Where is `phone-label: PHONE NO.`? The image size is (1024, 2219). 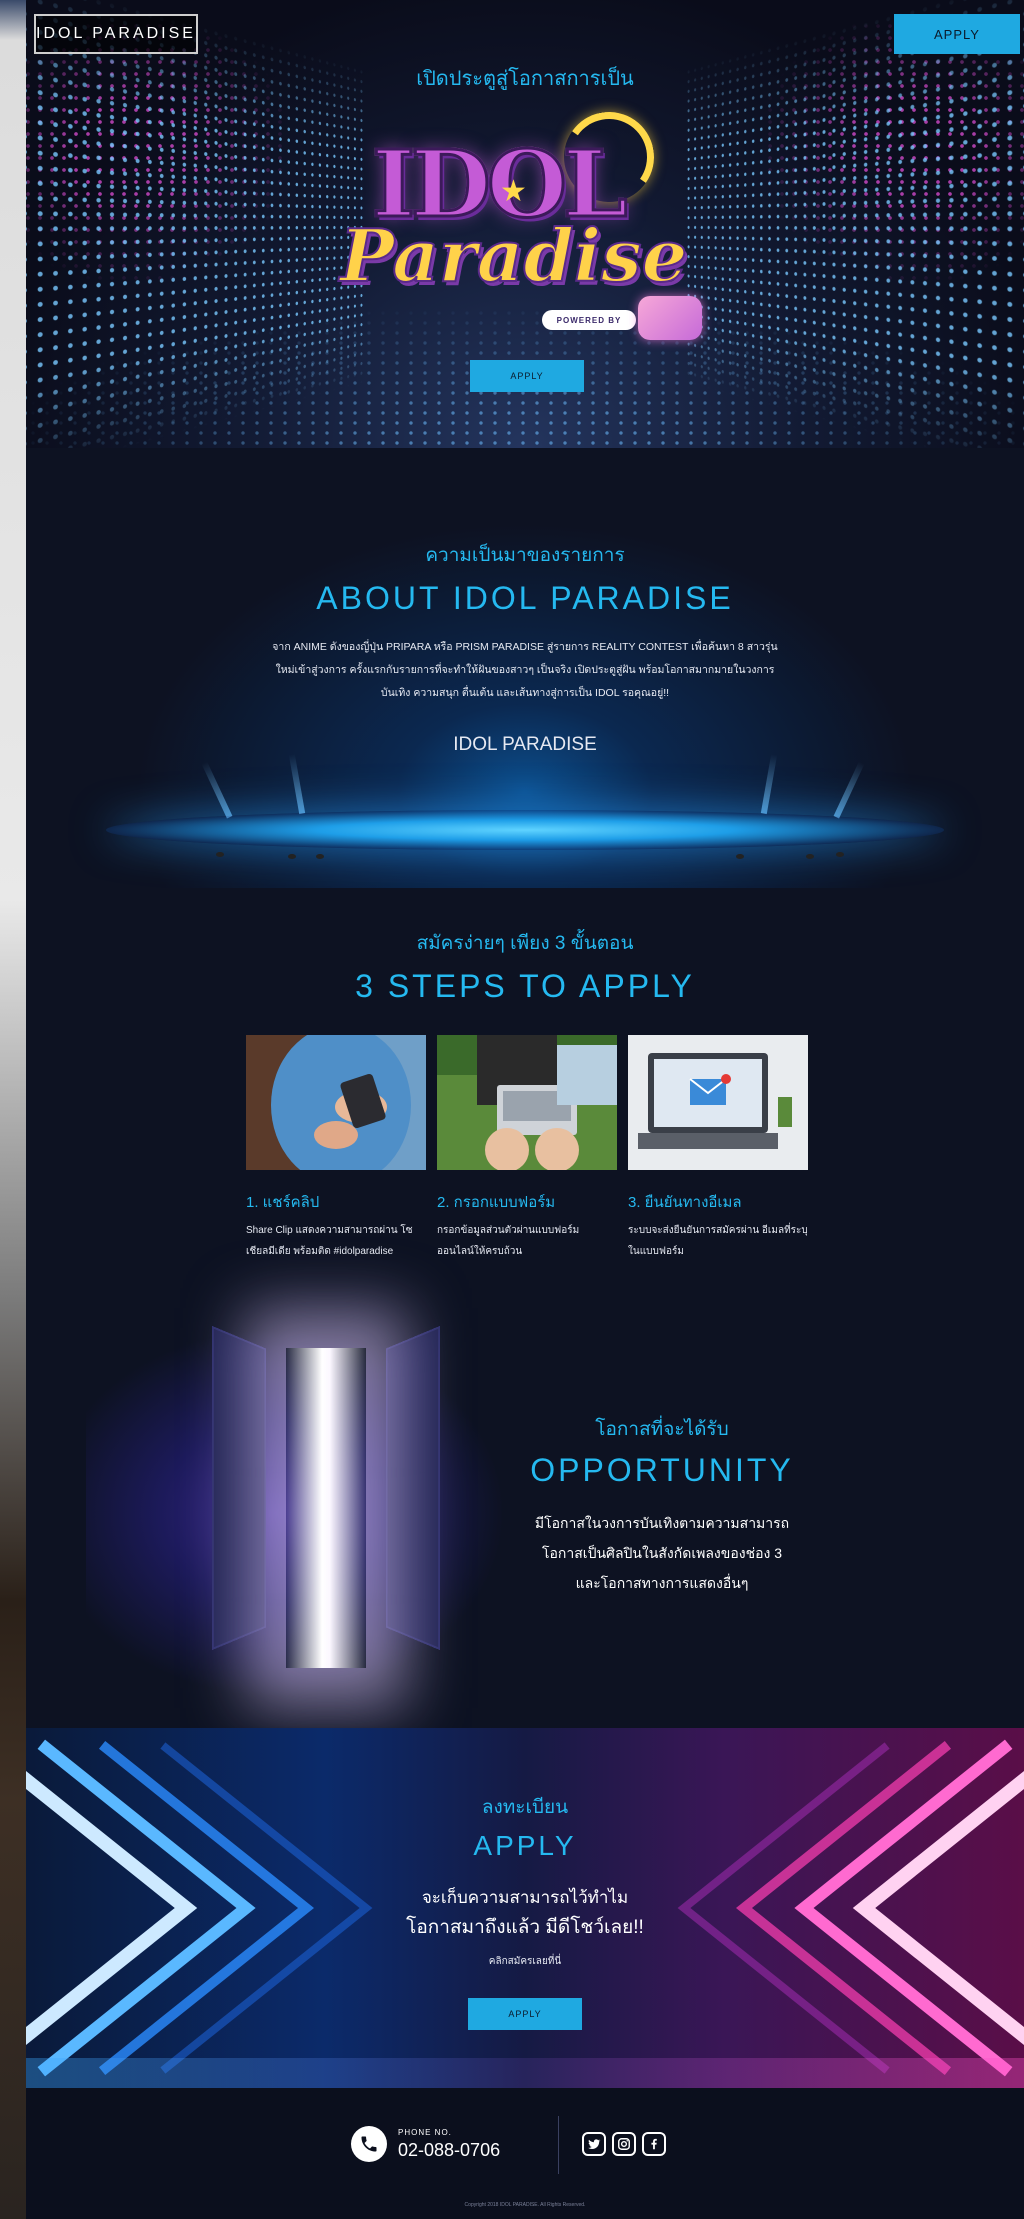 phone-label: PHONE NO. is located at coordinates (425, 2132).